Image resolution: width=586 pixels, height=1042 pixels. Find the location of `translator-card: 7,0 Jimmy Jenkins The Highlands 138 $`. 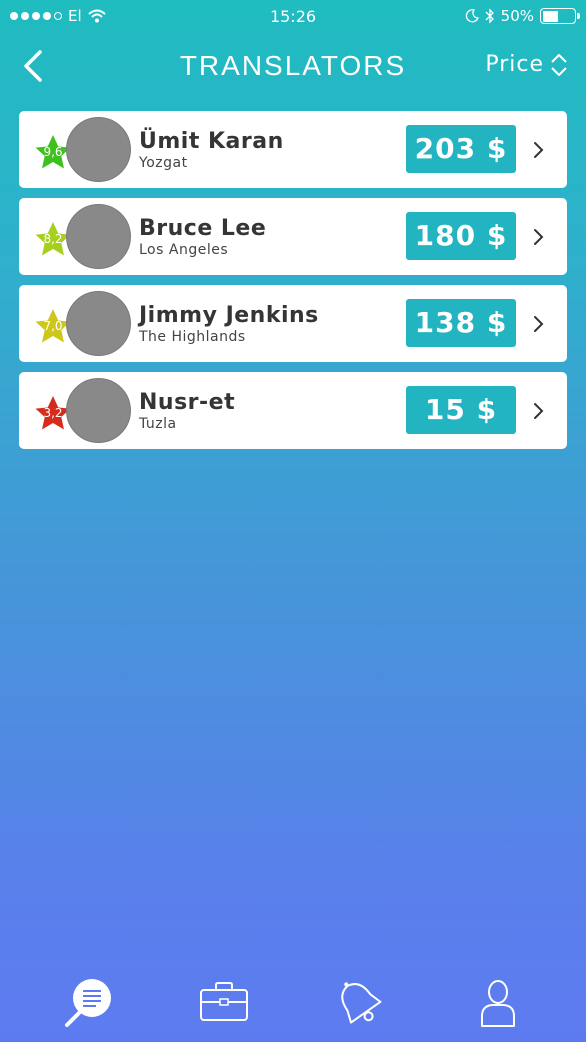

translator-card: 7,0 Jimmy Jenkins The Highlands 138 $ is located at coordinates (293, 323).